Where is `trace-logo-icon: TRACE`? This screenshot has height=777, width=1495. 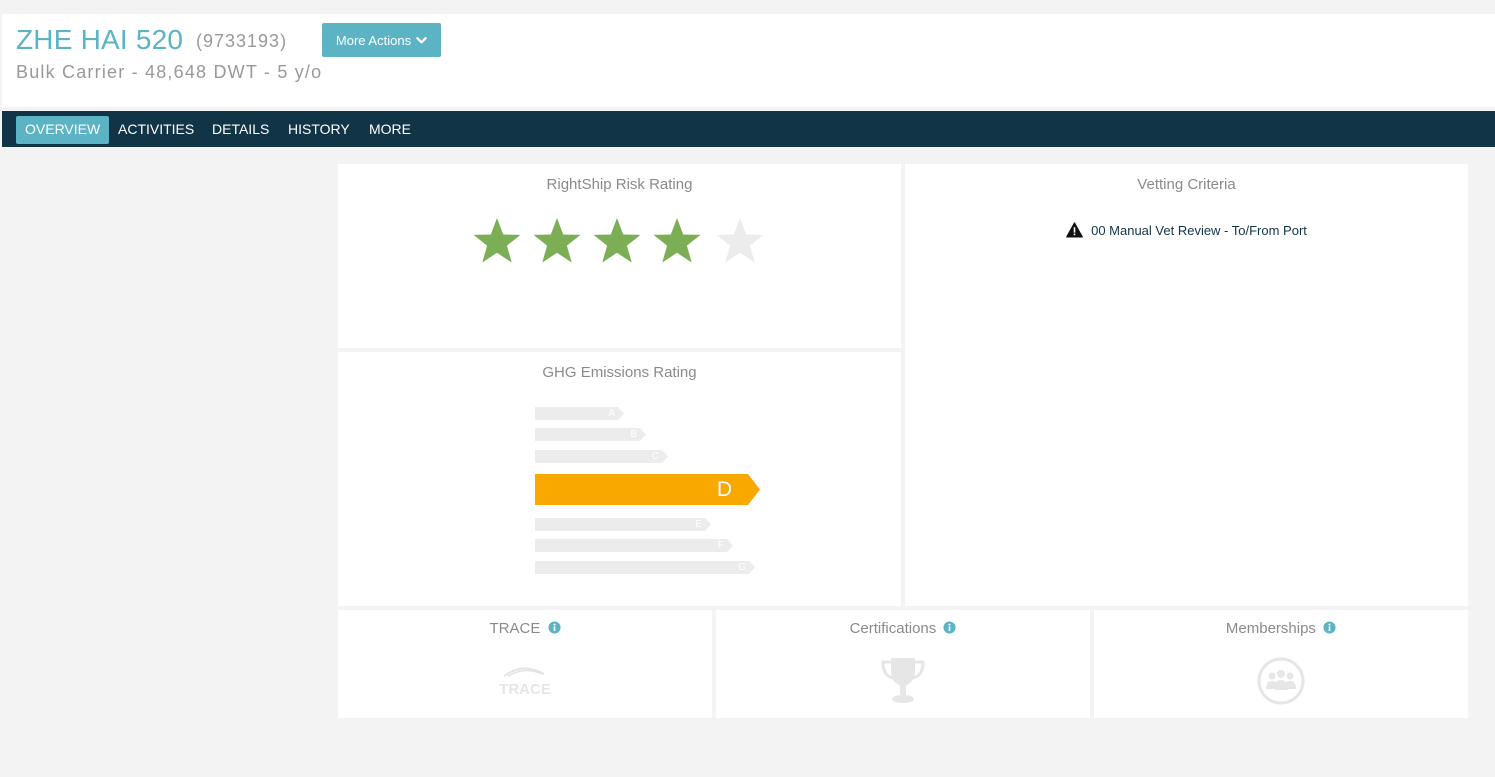 trace-logo-icon: TRACE is located at coordinates (525, 682).